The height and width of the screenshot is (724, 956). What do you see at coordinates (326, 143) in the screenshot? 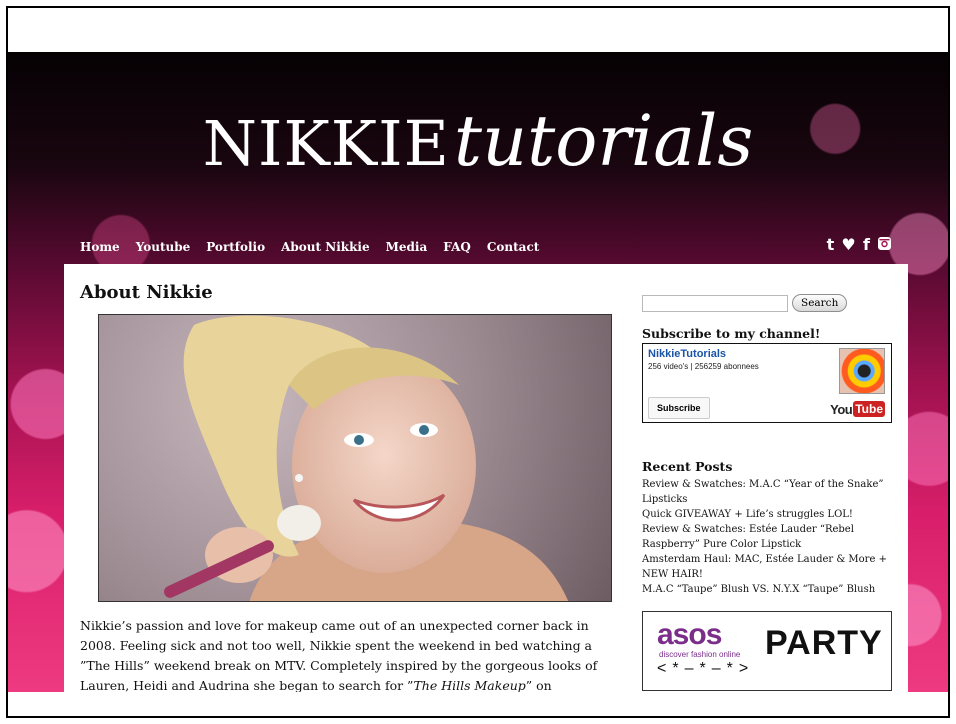
I see `logo-caps: NIKKIE` at bounding box center [326, 143].